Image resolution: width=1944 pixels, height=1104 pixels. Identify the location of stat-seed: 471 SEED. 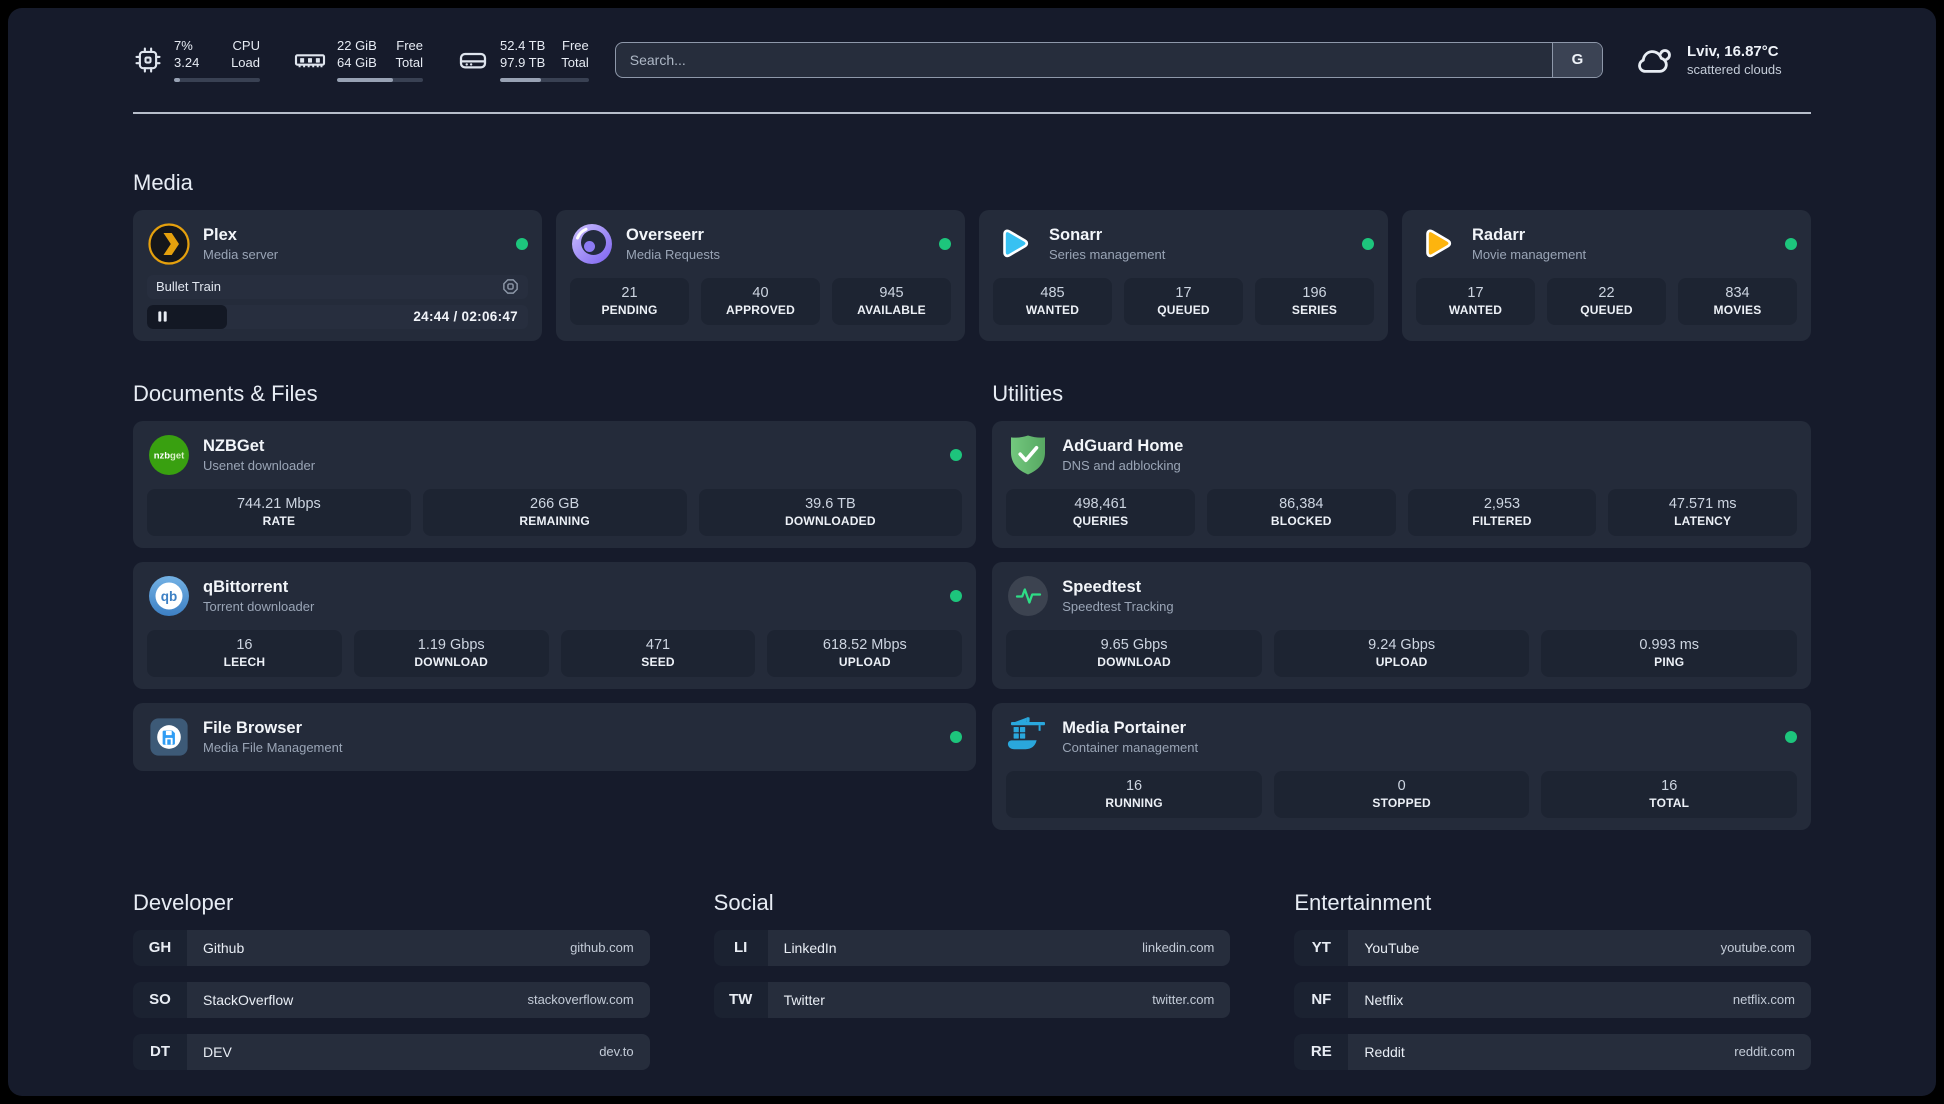
(658, 653).